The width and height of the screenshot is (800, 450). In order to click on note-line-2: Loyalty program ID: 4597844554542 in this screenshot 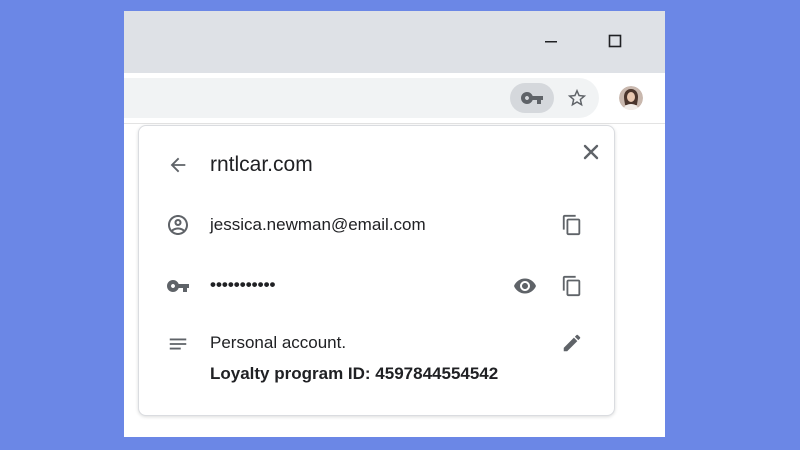, I will do `click(354, 373)`.